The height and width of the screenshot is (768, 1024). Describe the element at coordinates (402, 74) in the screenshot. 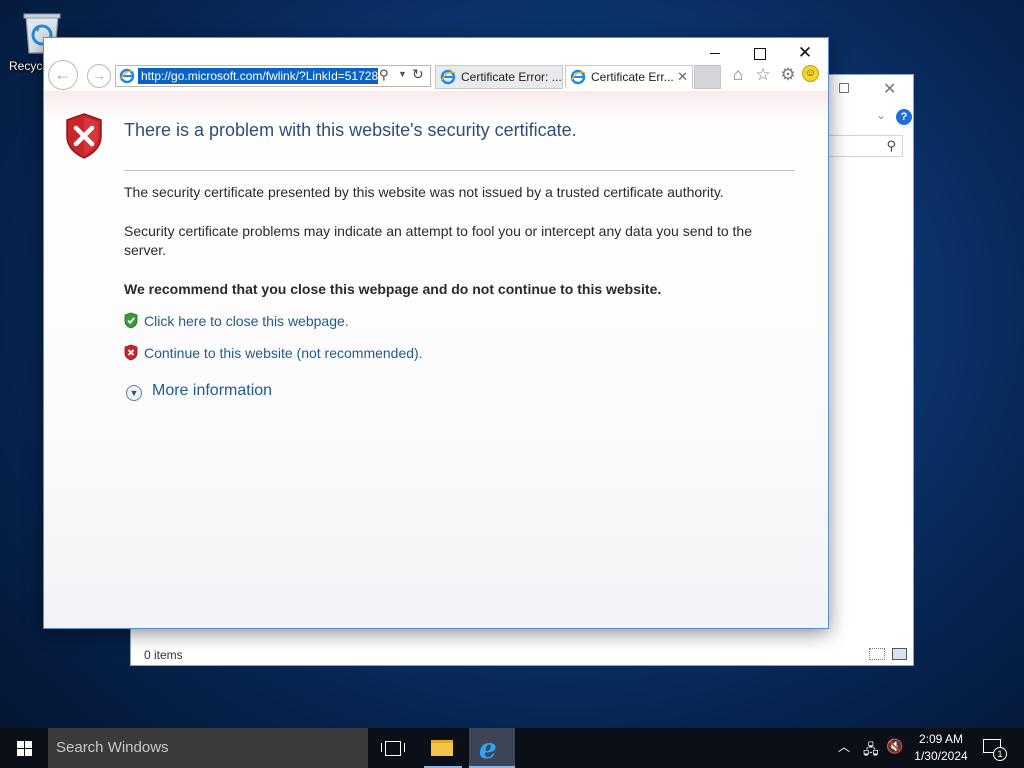

I see `address-dropdown-icon: ▼` at that location.